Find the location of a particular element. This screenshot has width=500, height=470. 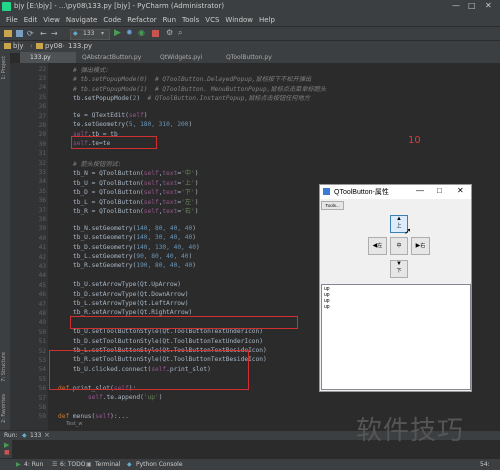

tab-qtwidgets-pyi: QtWidgets.pyi is located at coordinates (185, 57).